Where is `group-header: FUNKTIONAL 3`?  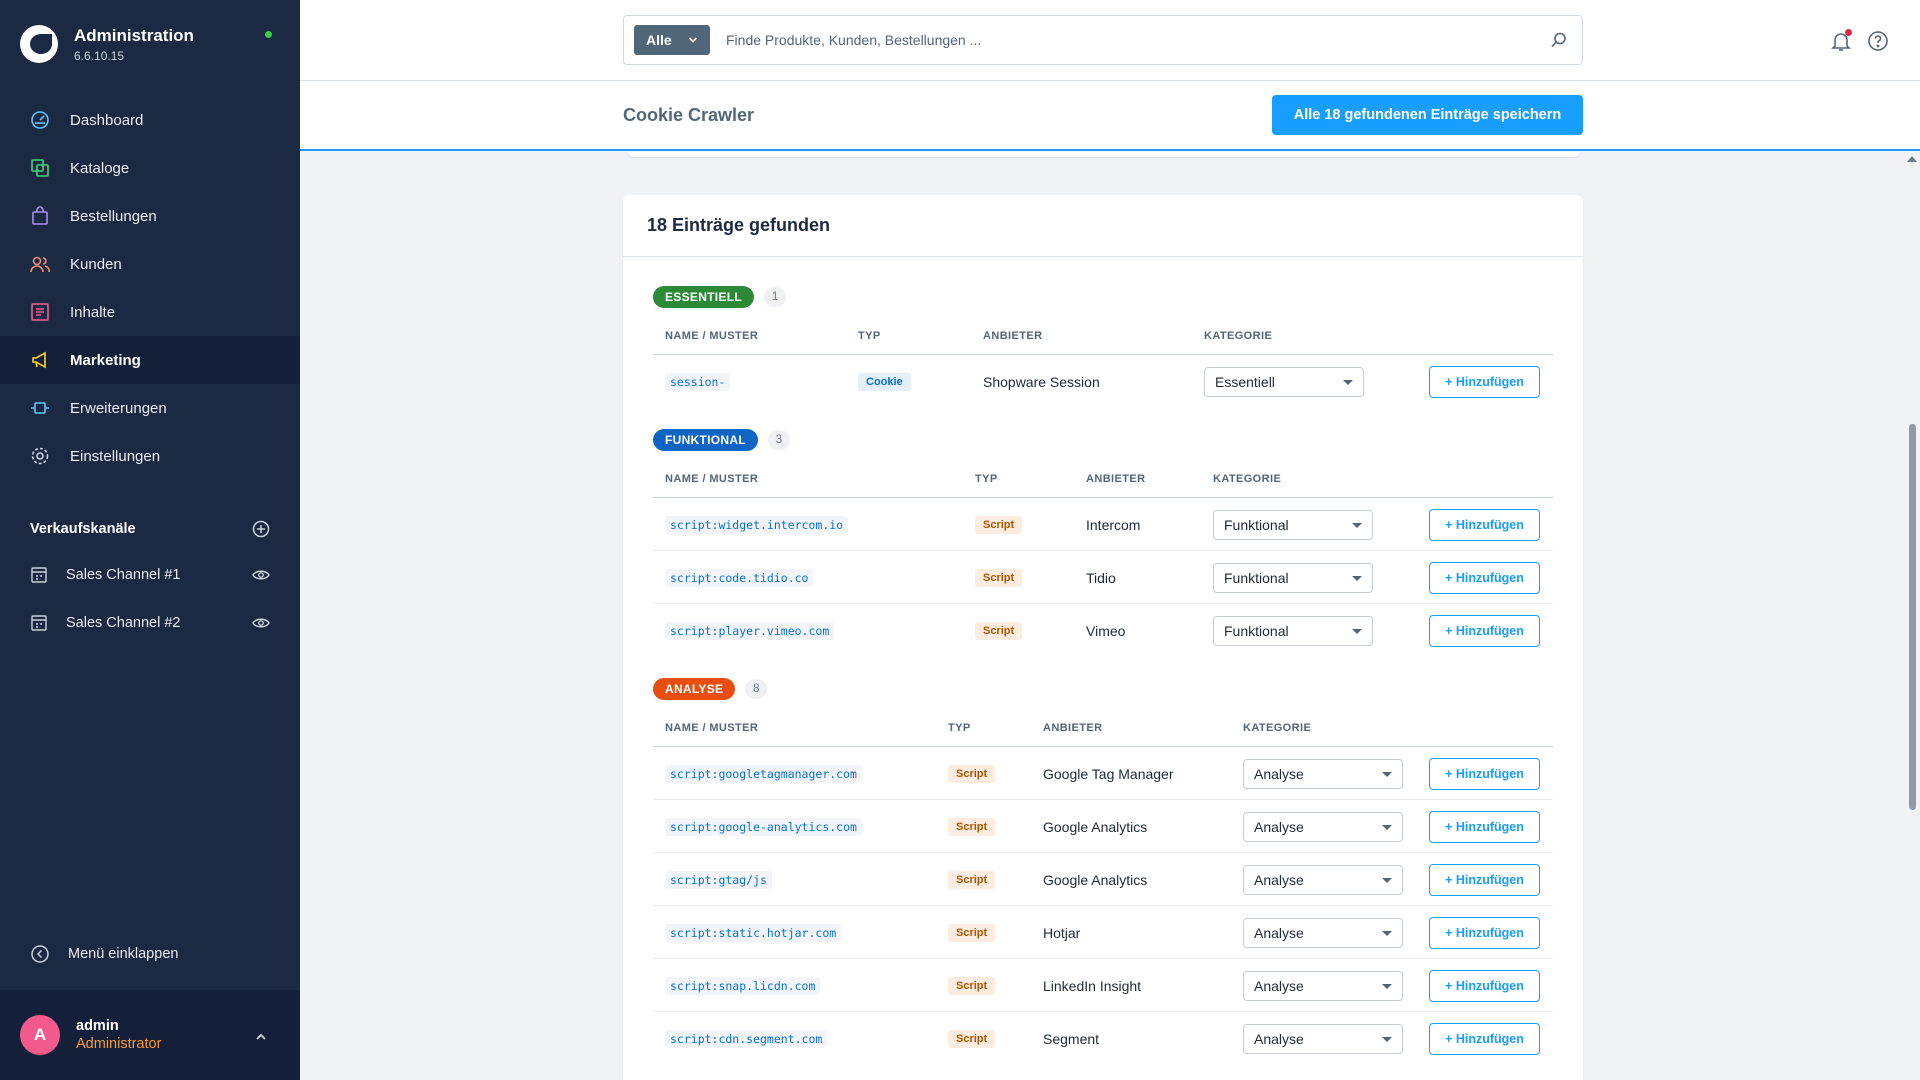 group-header: FUNKTIONAL 3 is located at coordinates (1103, 440).